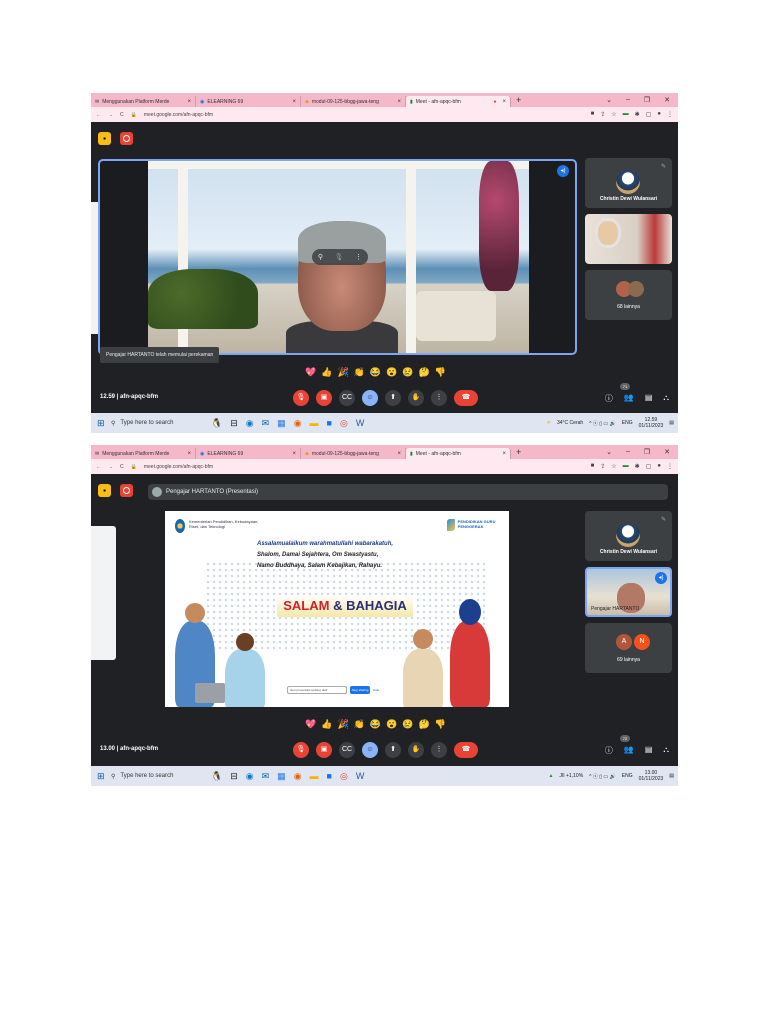  Describe the element at coordinates (458, 453) in the screenshot. I see `browser-tab-active: ▮ Meet - afn-apqc-bfm ×` at that location.